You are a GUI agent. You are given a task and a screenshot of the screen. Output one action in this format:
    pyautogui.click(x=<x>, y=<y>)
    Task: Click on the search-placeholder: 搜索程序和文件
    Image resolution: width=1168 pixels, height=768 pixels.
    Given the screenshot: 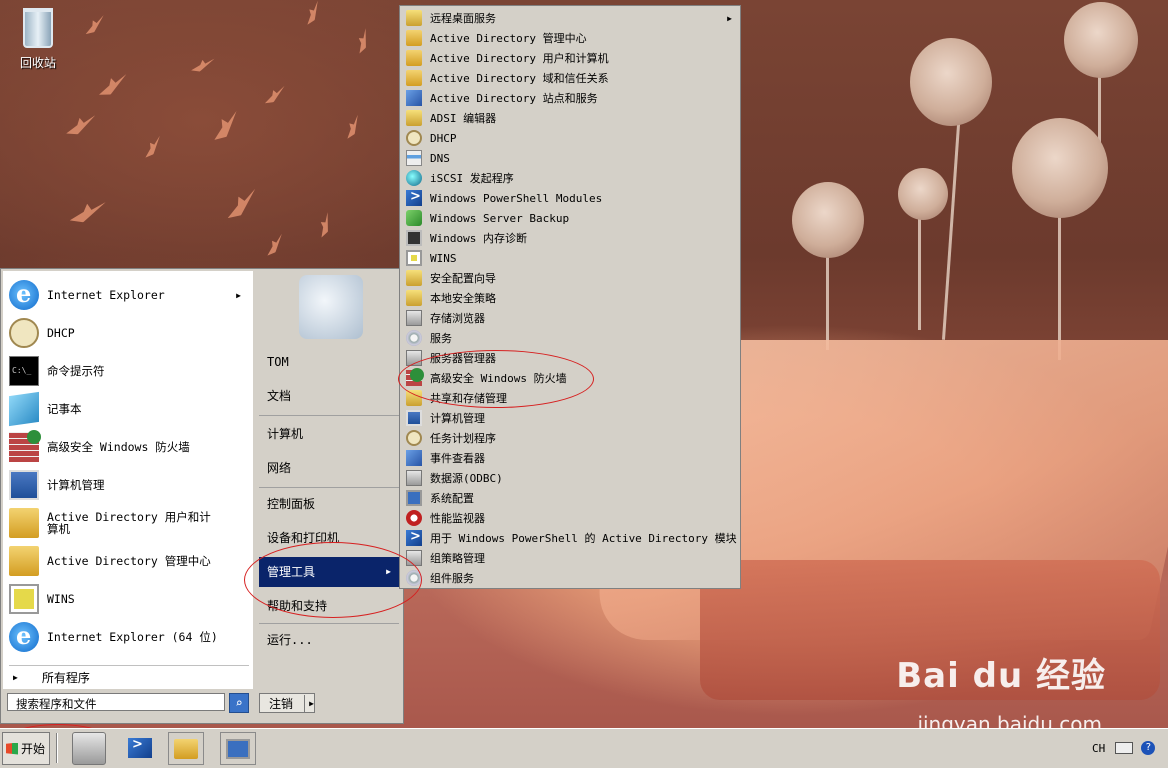 What is the action you would take?
    pyautogui.click(x=56, y=704)
    